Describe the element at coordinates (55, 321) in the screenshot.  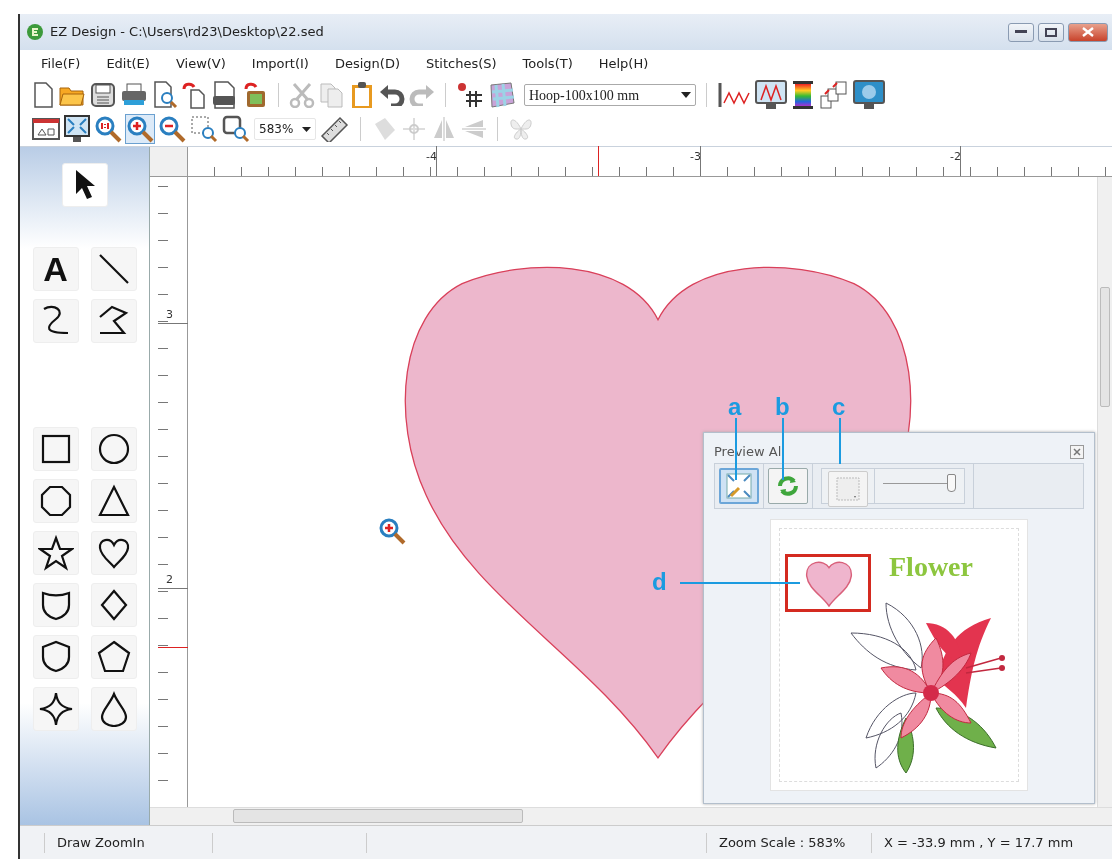
I see `curve-tool` at that location.